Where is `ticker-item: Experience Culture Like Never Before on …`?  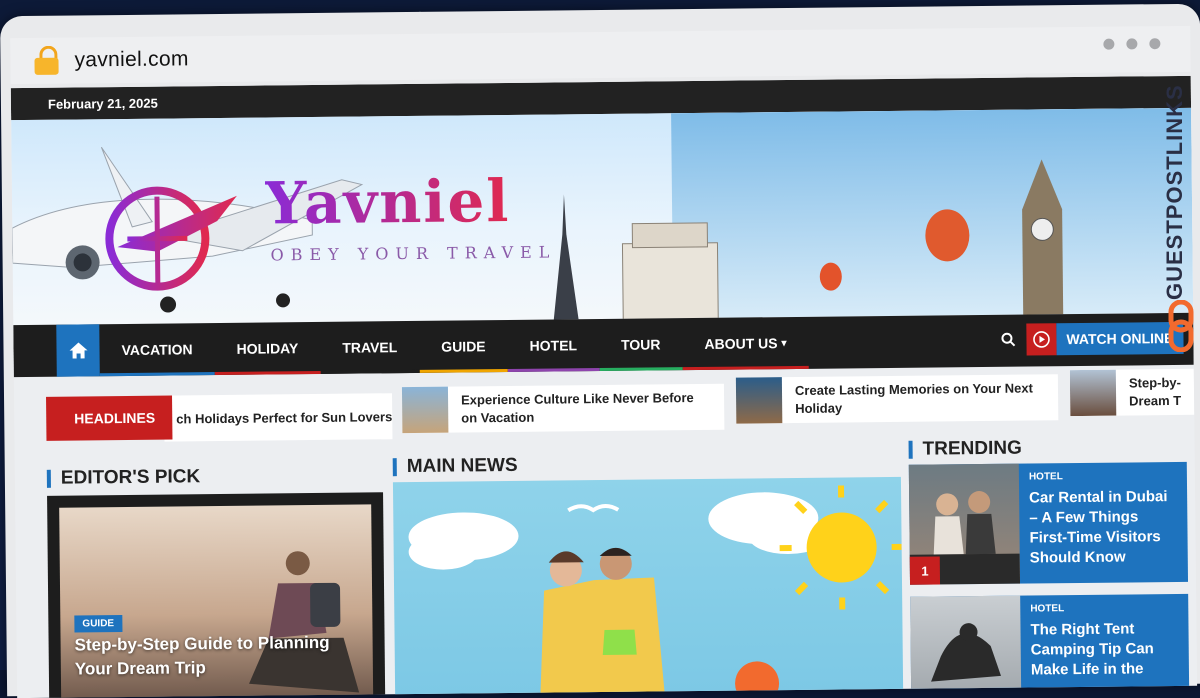
ticker-item: Experience Culture Like Never Before on … is located at coordinates (563, 408).